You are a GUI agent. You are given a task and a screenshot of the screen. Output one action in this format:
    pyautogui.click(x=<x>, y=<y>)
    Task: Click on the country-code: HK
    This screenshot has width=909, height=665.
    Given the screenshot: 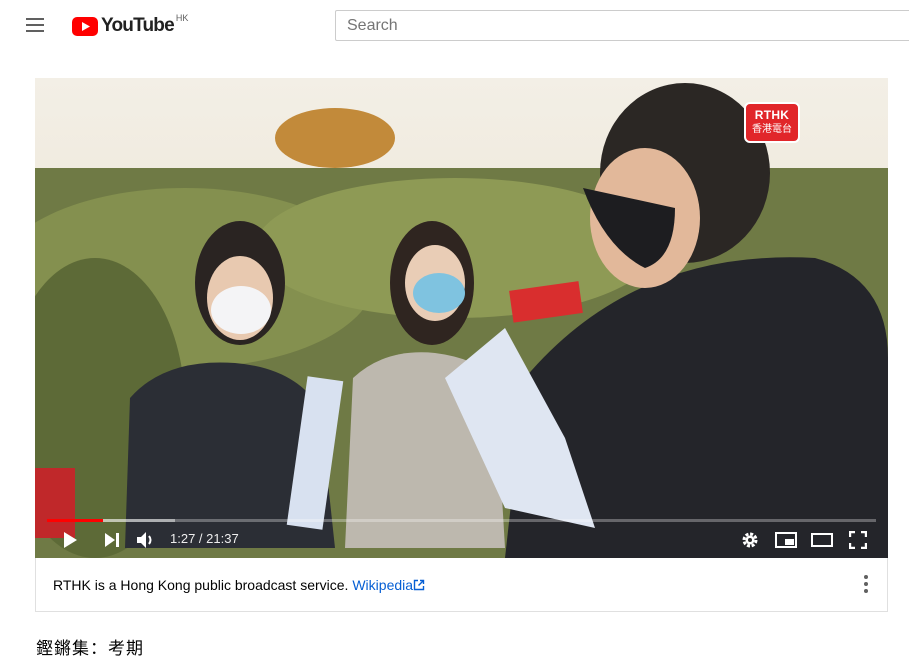 What is the action you would take?
    pyautogui.click(x=182, y=18)
    